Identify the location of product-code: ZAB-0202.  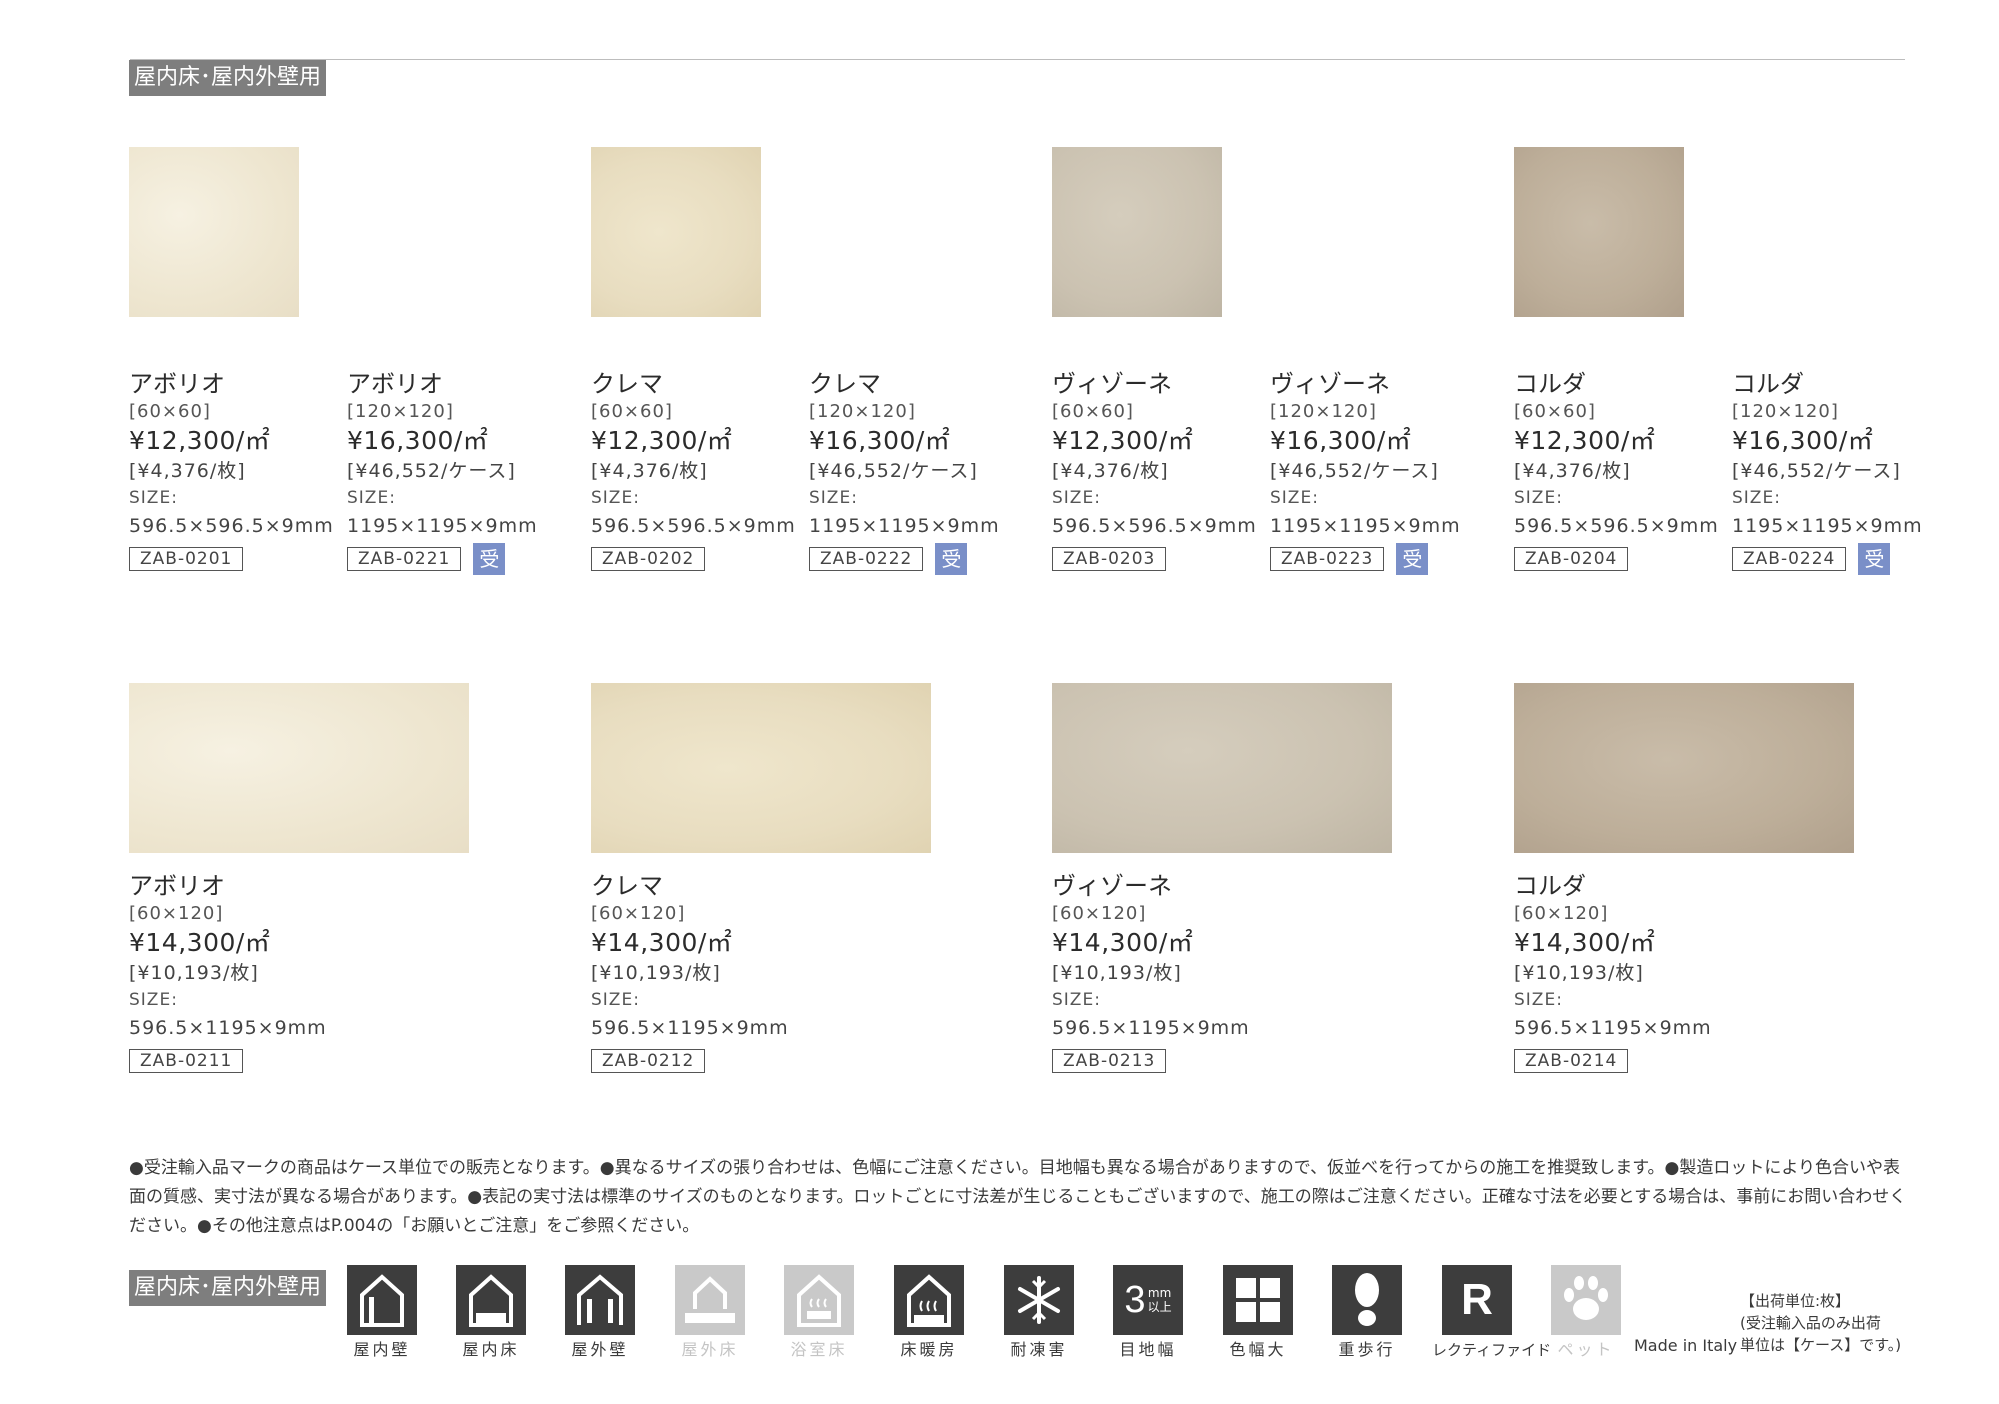
(648, 559).